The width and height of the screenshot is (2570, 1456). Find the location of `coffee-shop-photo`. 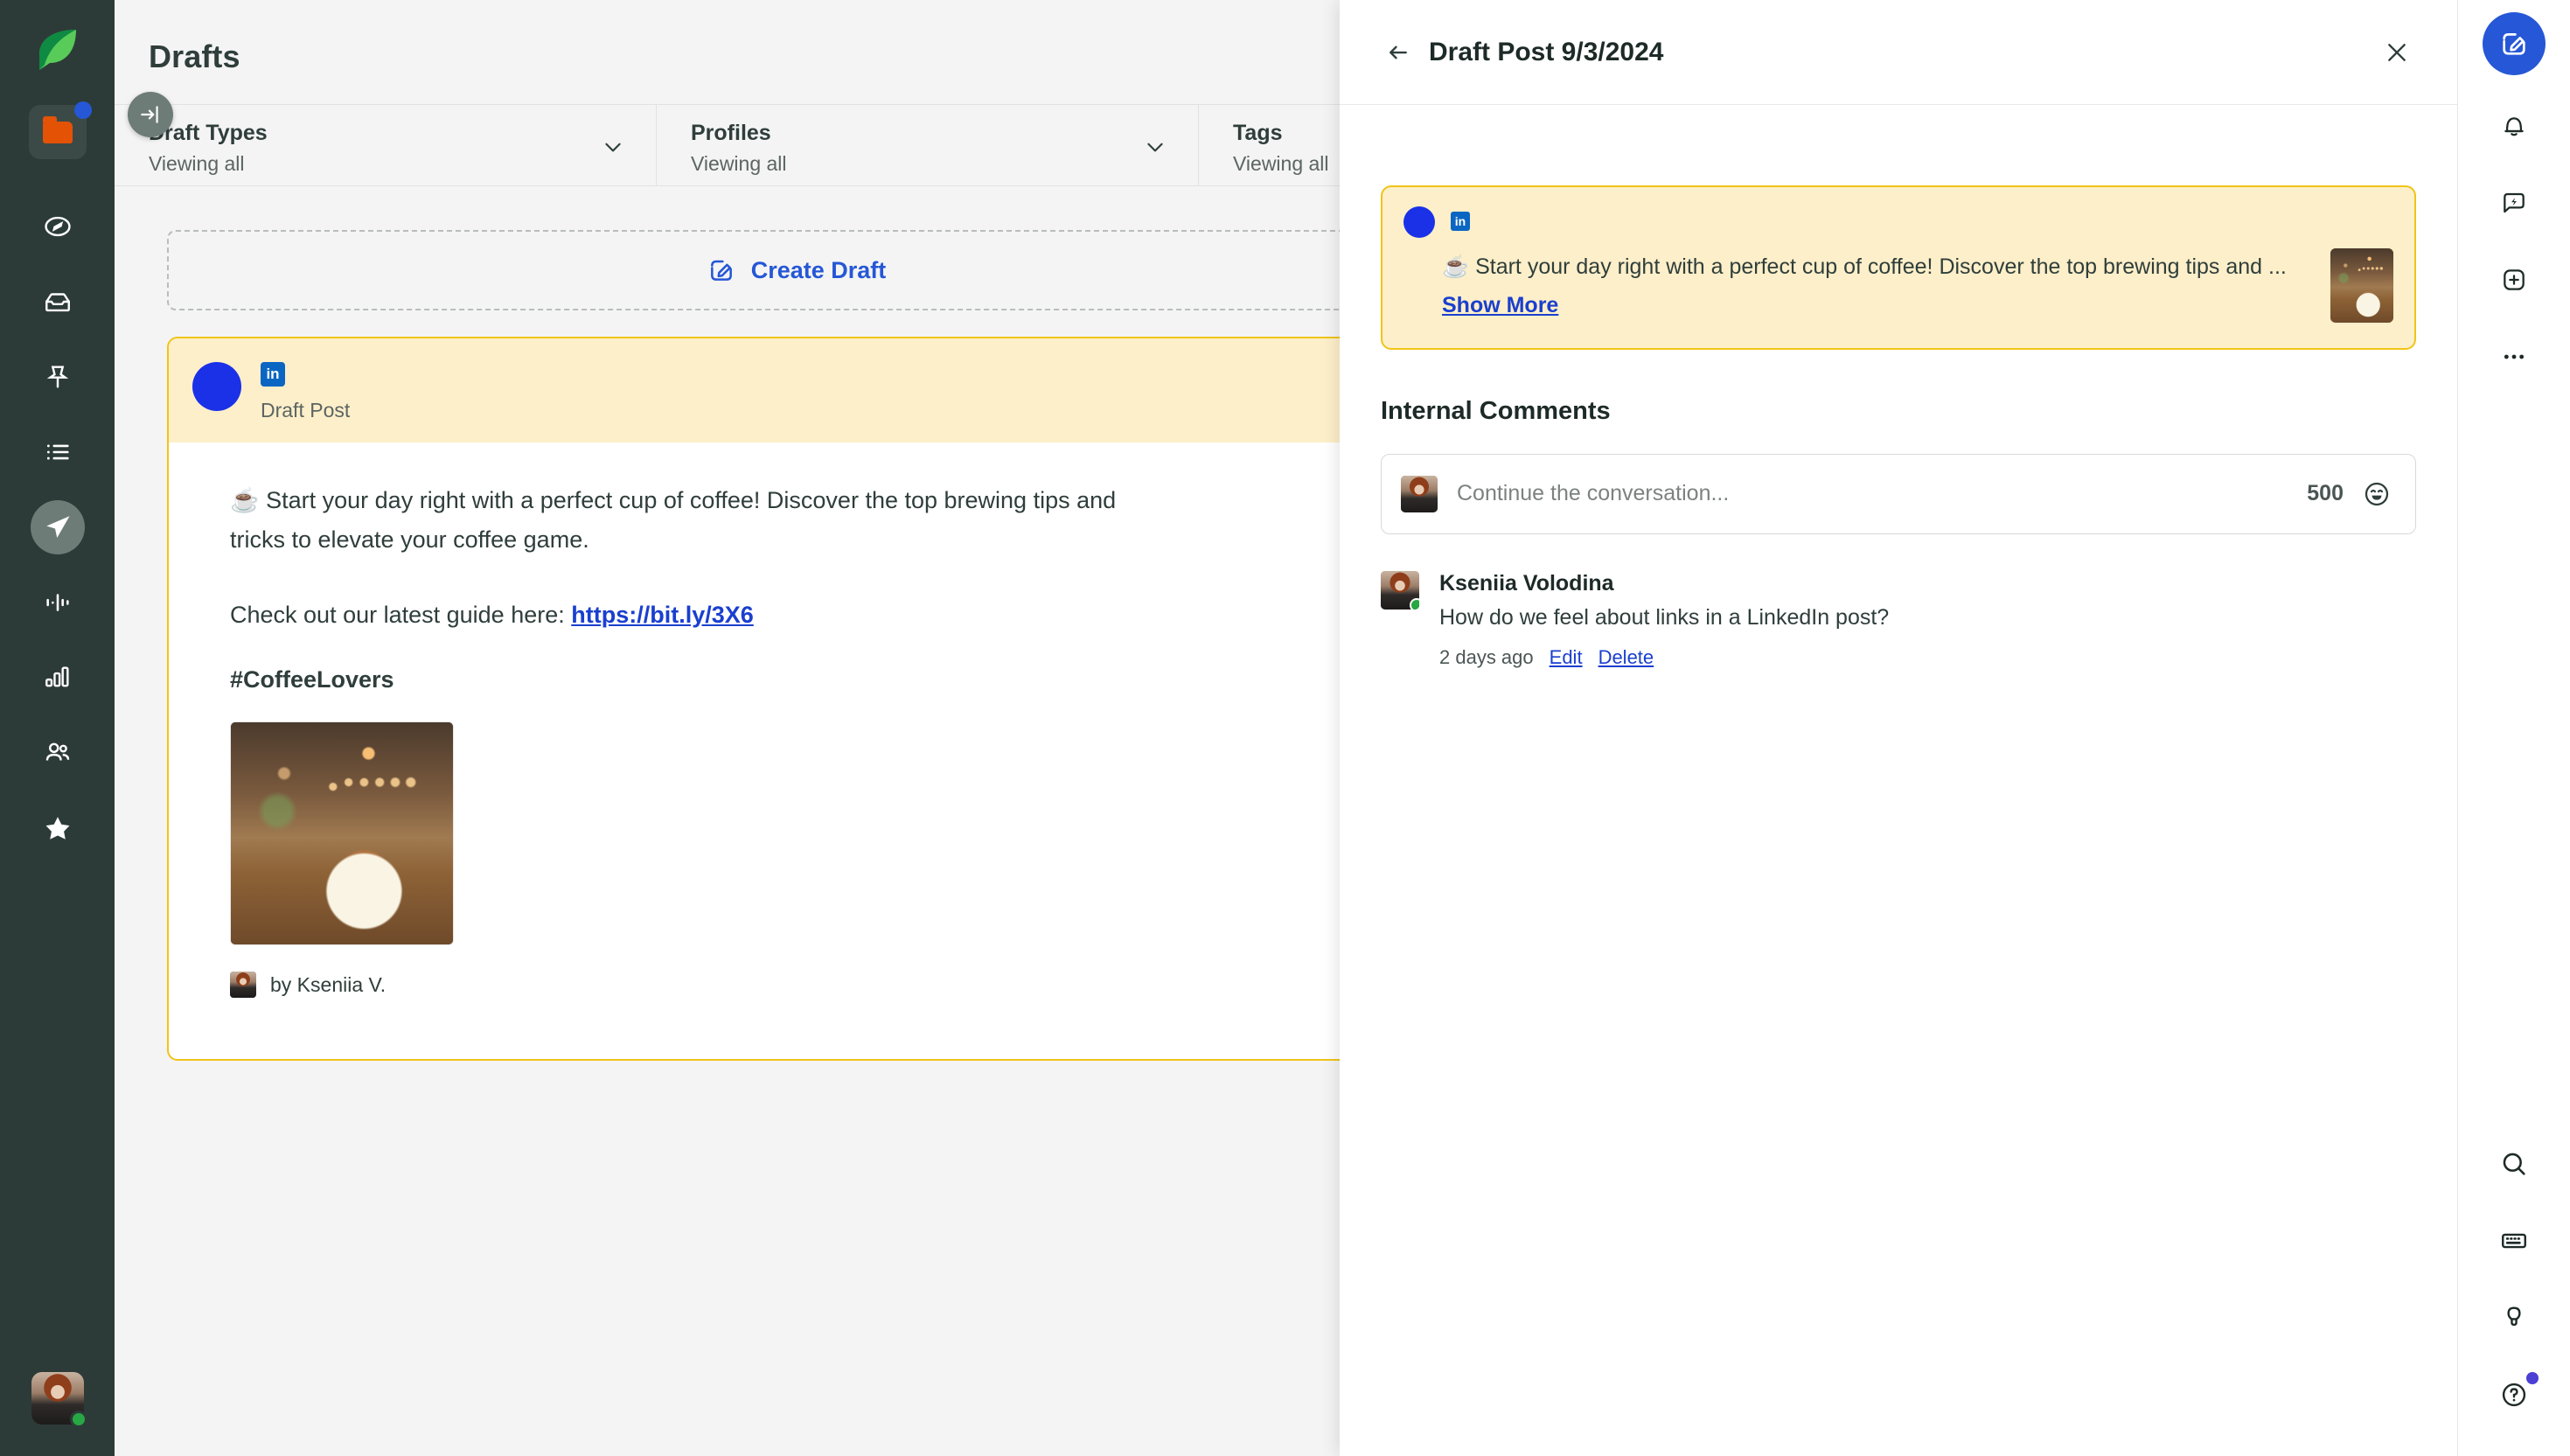

coffee-shop-photo is located at coordinates (342, 833).